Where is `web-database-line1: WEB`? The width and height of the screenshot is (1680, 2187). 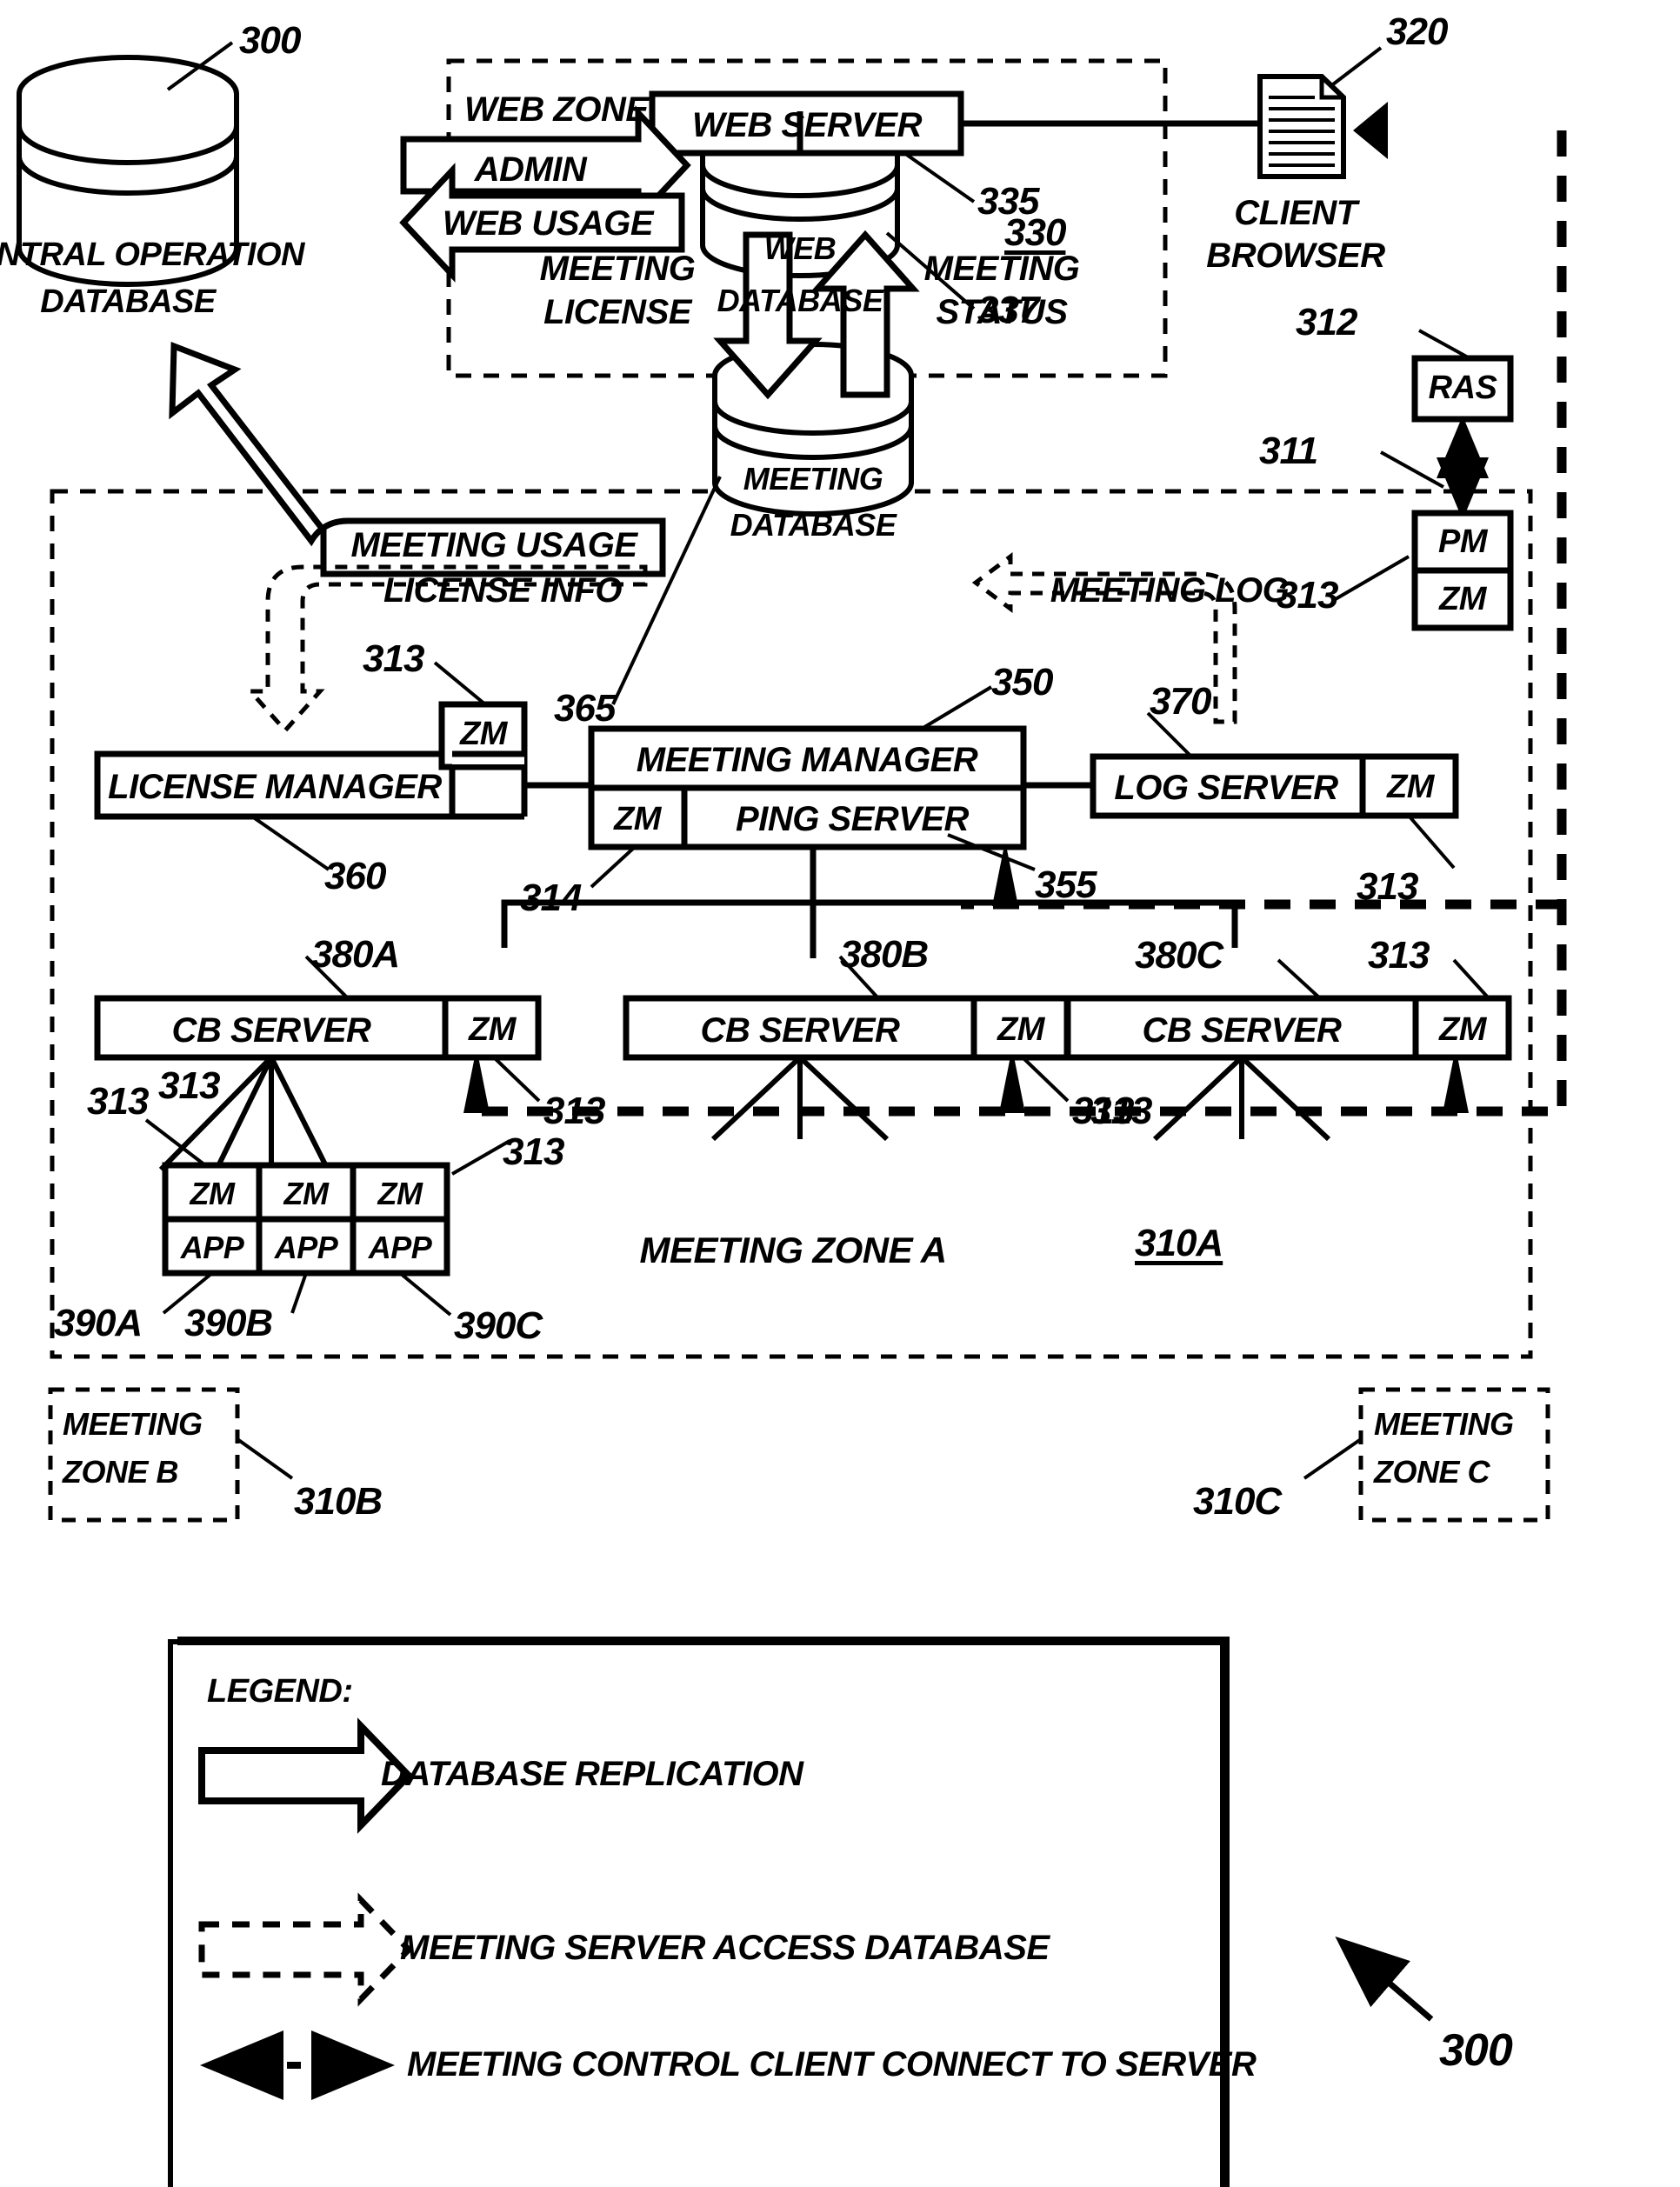 web-database-line1: WEB is located at coordinates (800, 248).